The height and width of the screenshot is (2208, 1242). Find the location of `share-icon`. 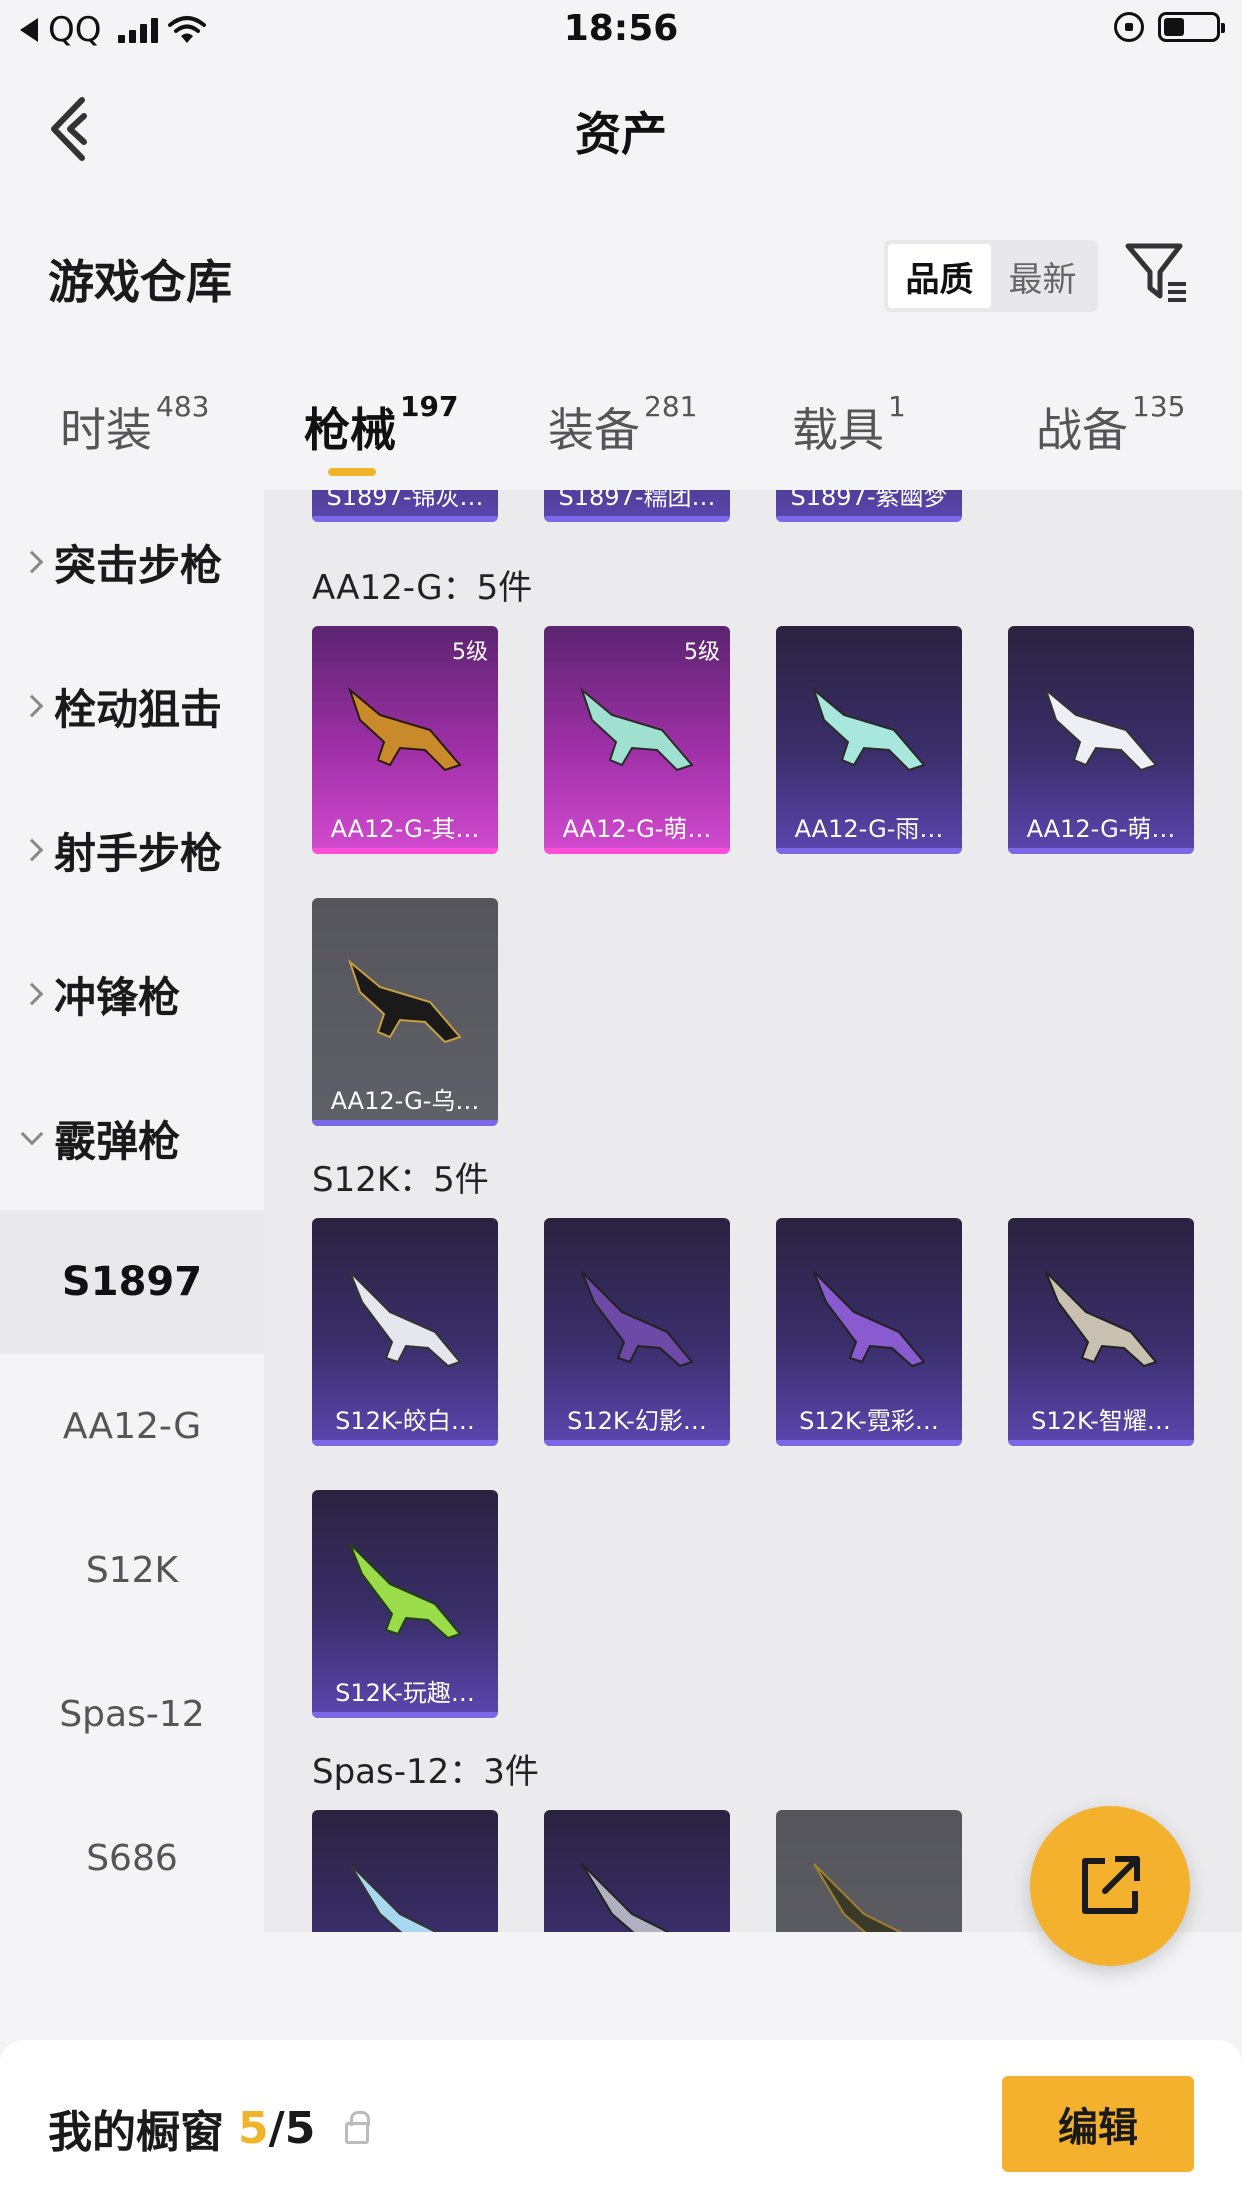

share-icon is located at coordinates (1111, 1885).